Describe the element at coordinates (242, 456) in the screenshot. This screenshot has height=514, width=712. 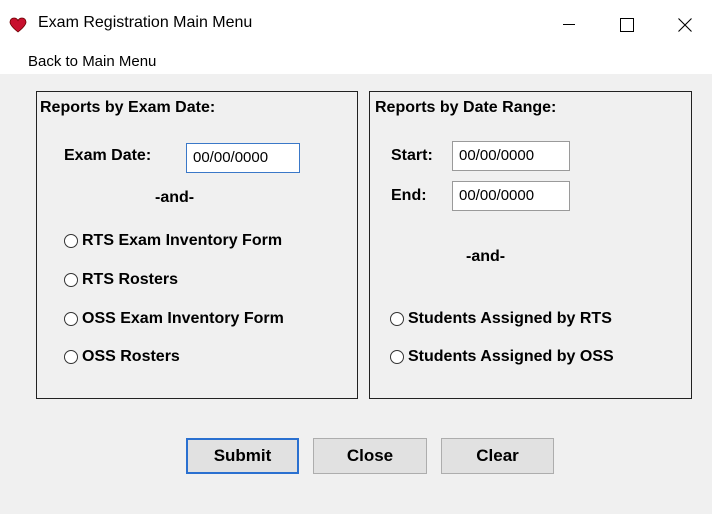
I see `submit-button: Submit` at that location.